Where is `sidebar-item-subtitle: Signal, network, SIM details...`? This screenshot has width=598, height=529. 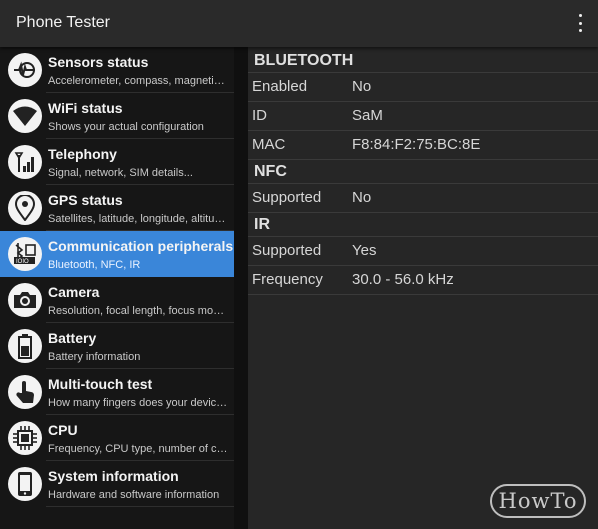
sidebar-item-subtitle: Signal, network, SIM details... is located at coordinates (120, 173).